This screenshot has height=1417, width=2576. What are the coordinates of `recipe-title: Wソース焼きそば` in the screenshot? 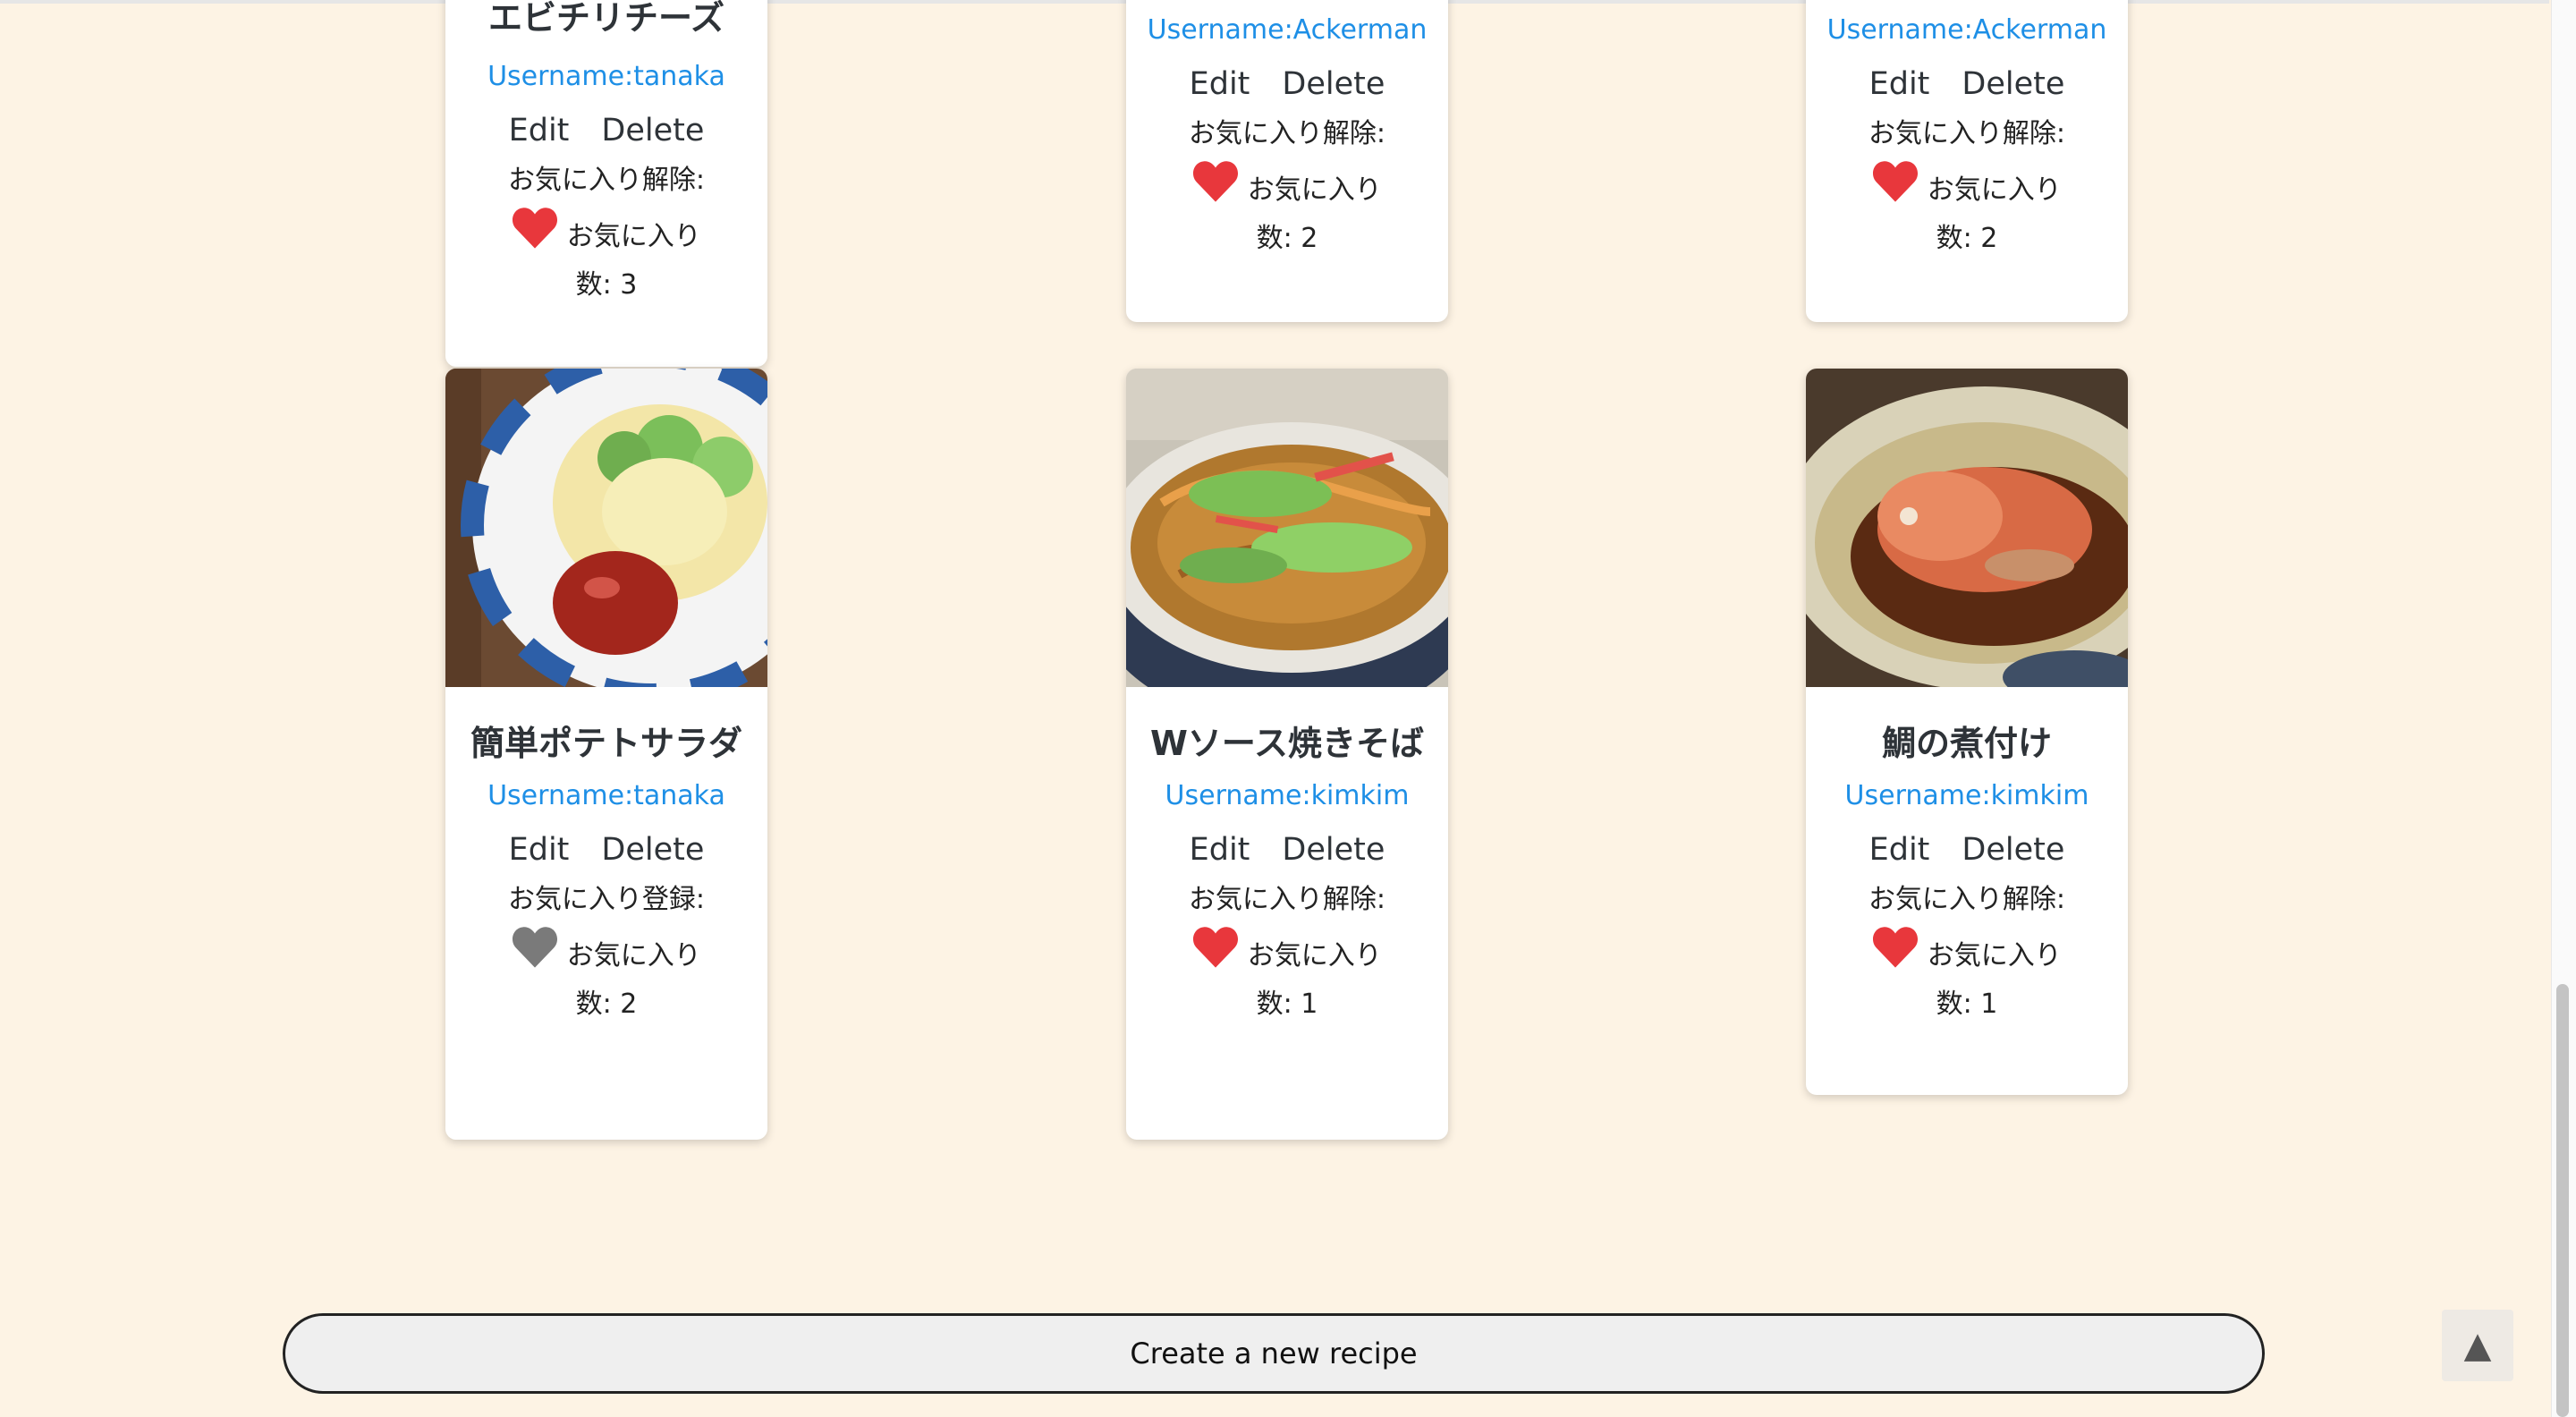 It's located at (1287, 743).